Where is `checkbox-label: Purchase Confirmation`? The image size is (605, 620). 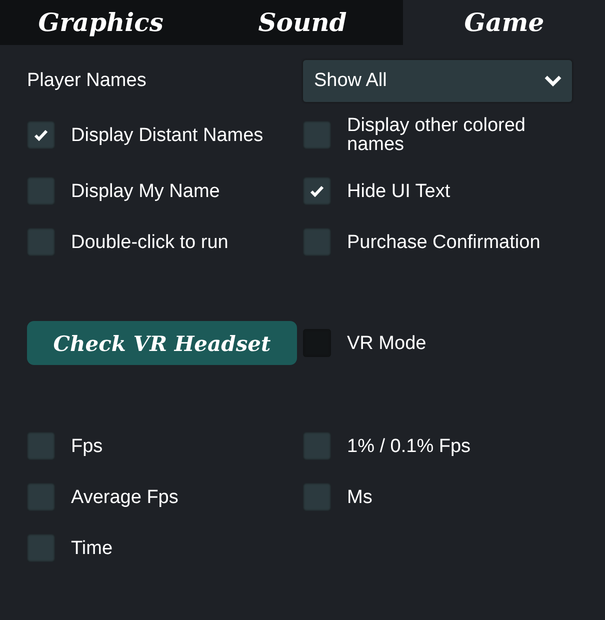
checkbox-label: Purchase Confirmation is located at coordinates (443, 242).